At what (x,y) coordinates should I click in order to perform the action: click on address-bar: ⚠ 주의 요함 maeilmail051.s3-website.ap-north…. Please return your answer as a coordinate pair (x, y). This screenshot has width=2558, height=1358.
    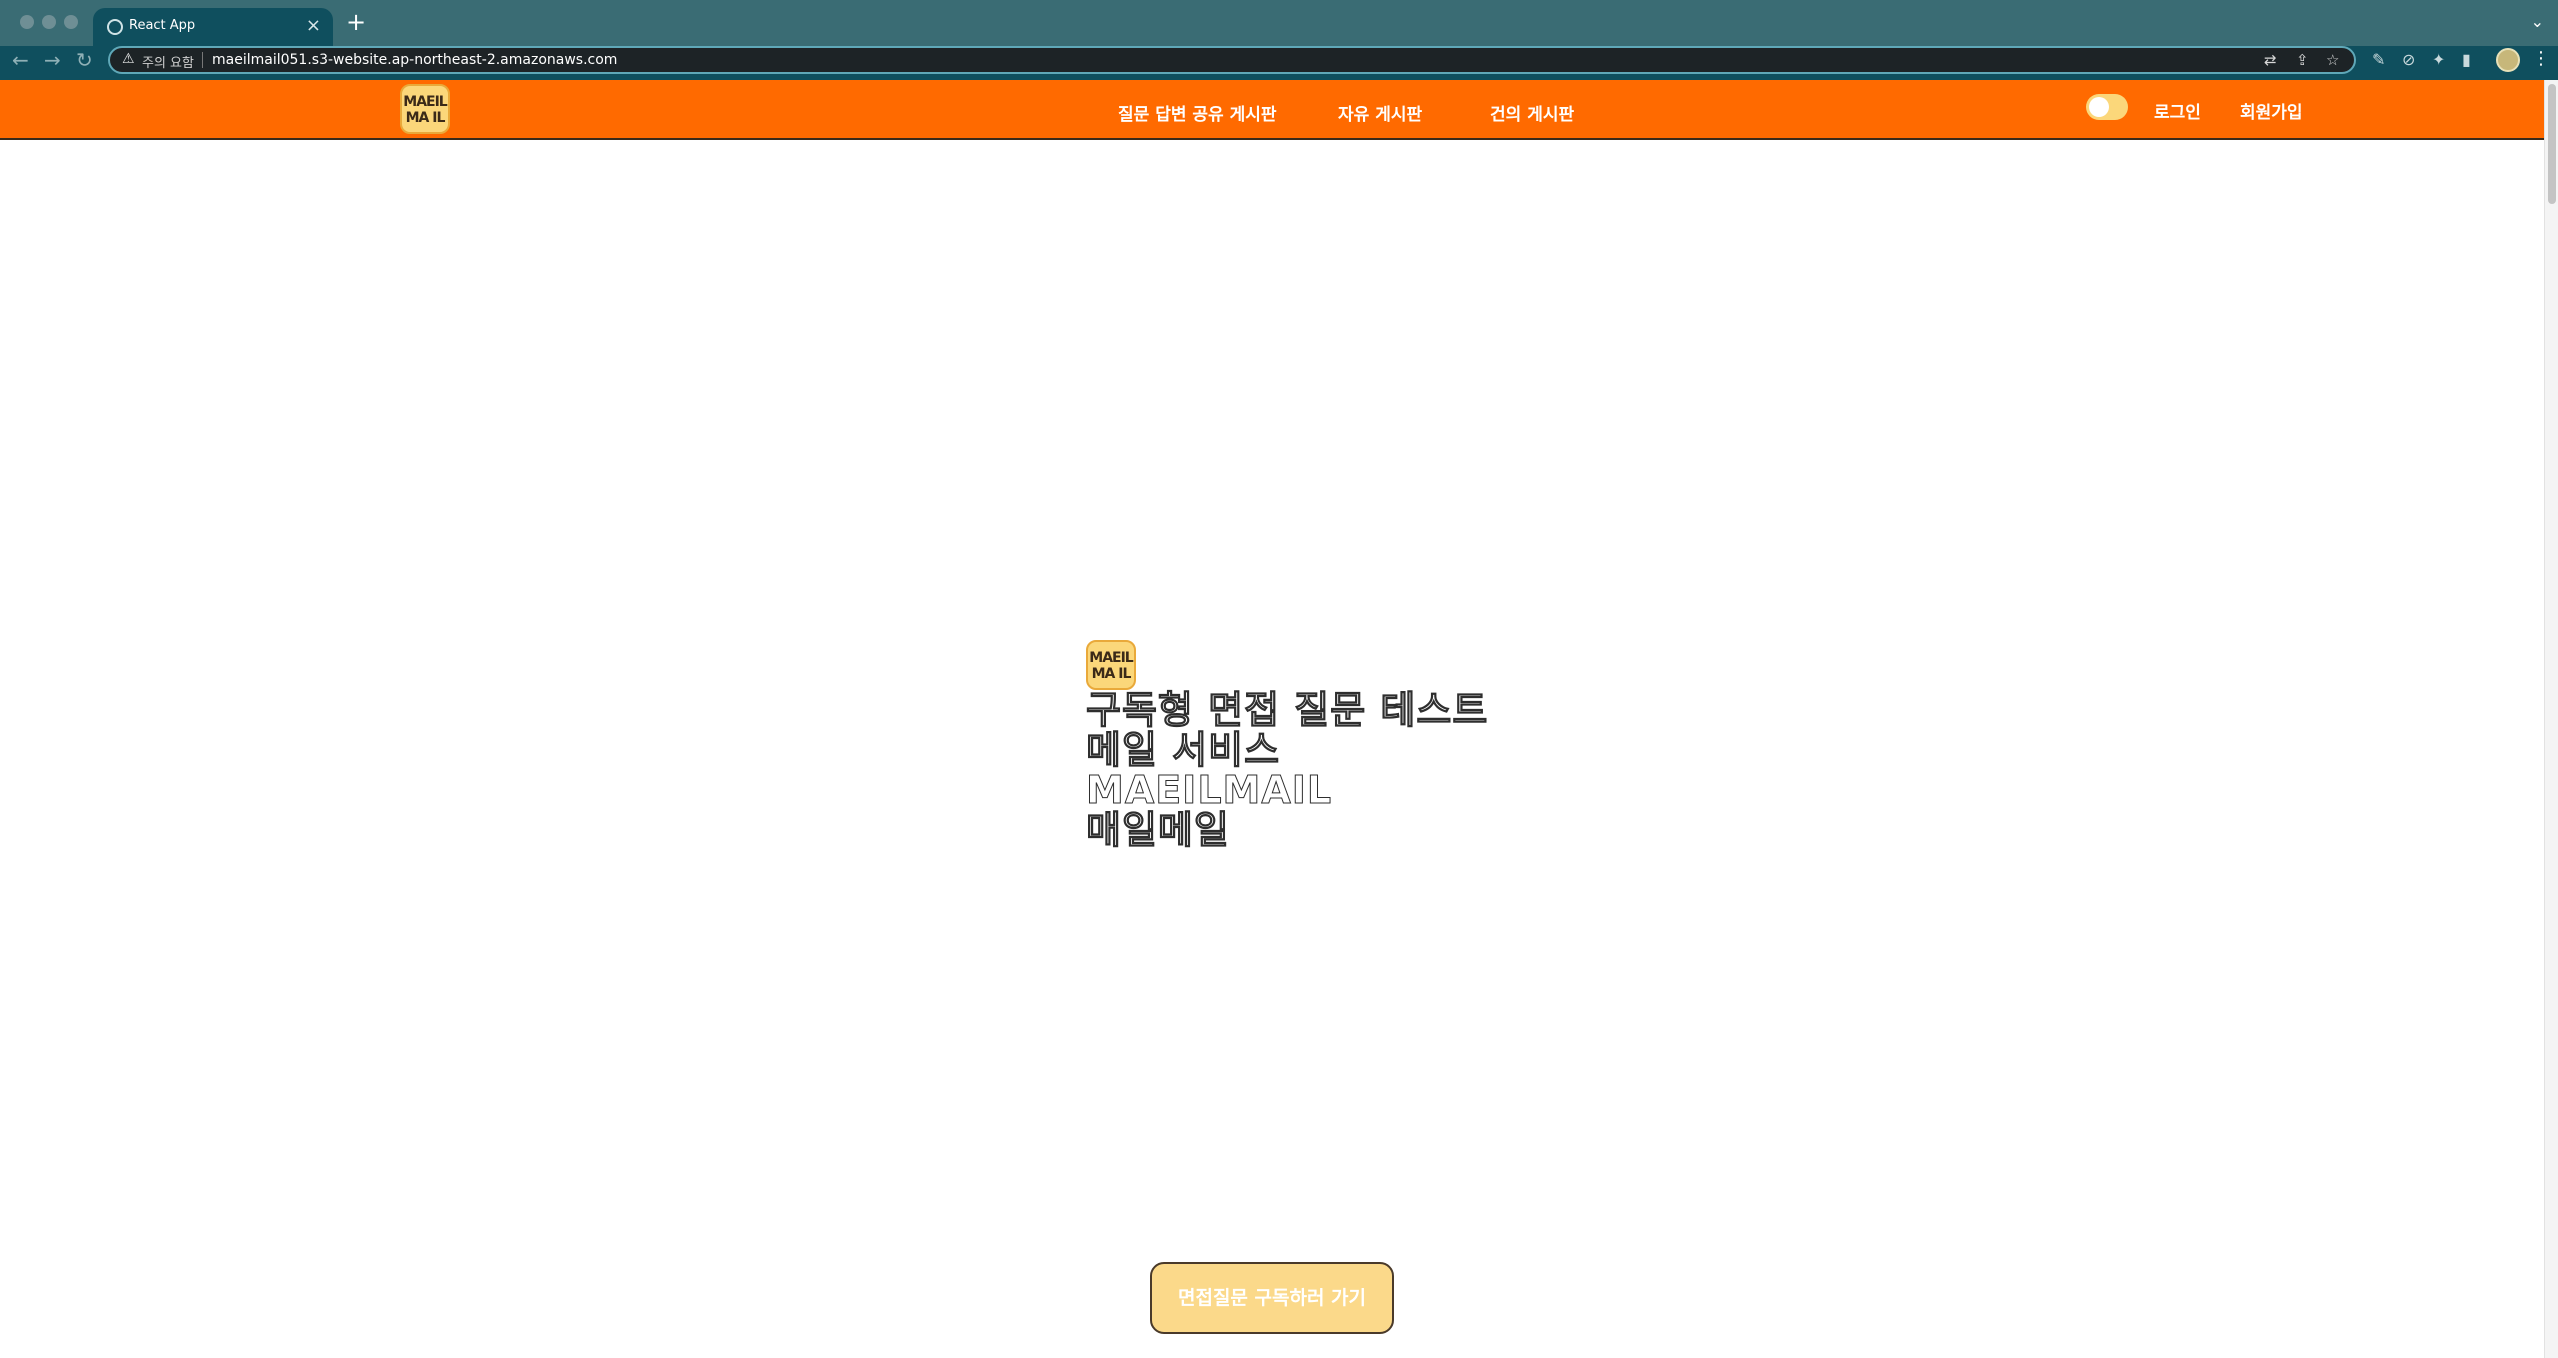
    Looking at the image, I should click on (1232, 60).